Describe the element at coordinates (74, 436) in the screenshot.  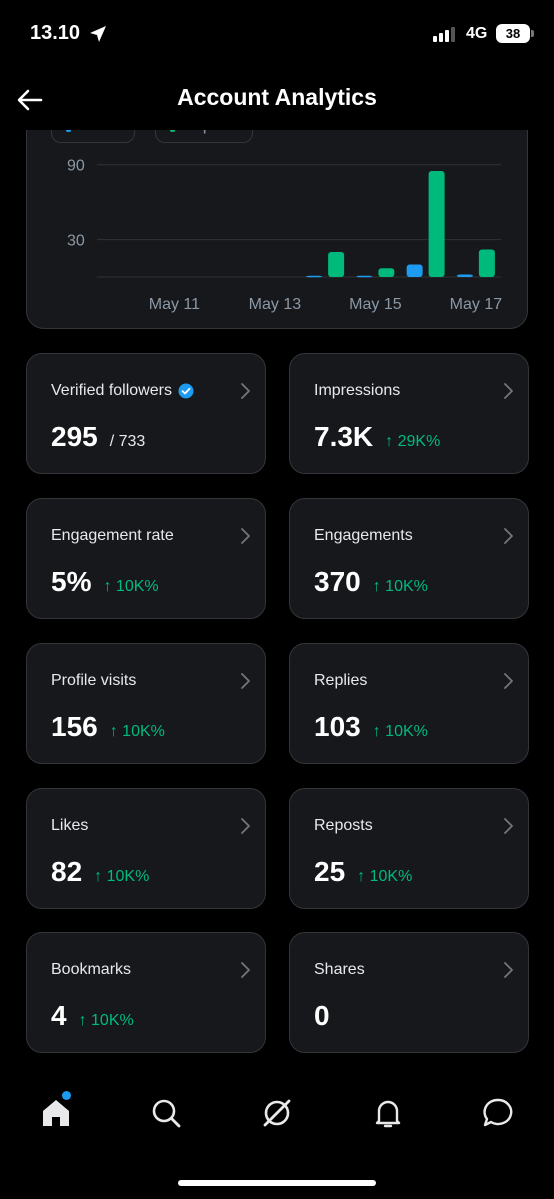
I see `metric-value-number: 295` at that location.